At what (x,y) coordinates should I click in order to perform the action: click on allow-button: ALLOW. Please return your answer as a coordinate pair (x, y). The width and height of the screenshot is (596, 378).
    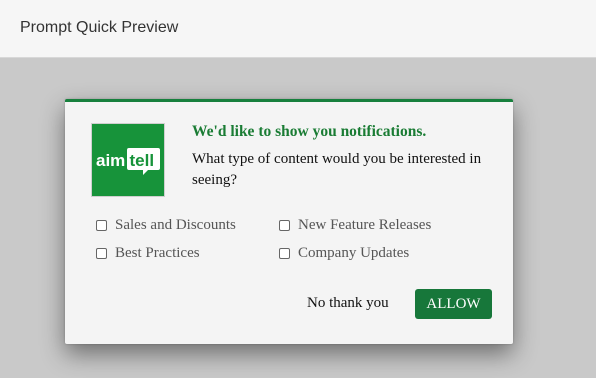
    Looking at the image, I should click on (453, 304).